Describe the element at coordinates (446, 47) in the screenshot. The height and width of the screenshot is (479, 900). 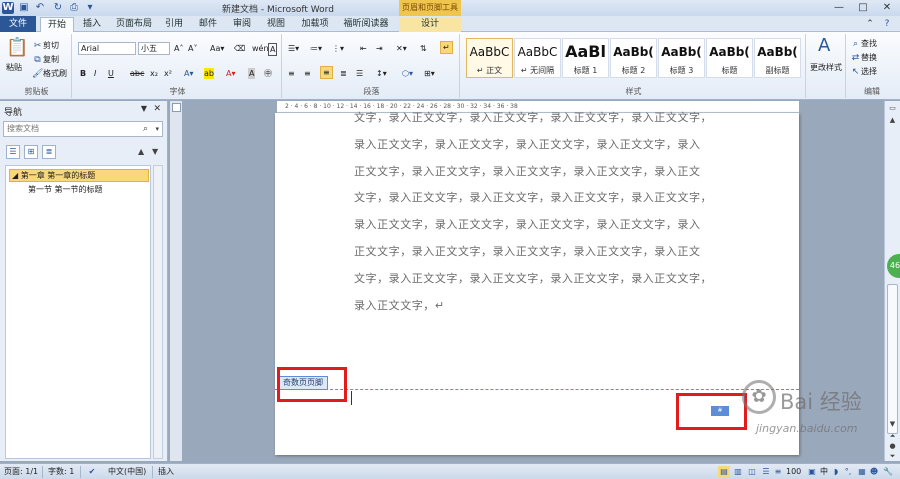
I see `show-marks-icon: ↵` at that location.